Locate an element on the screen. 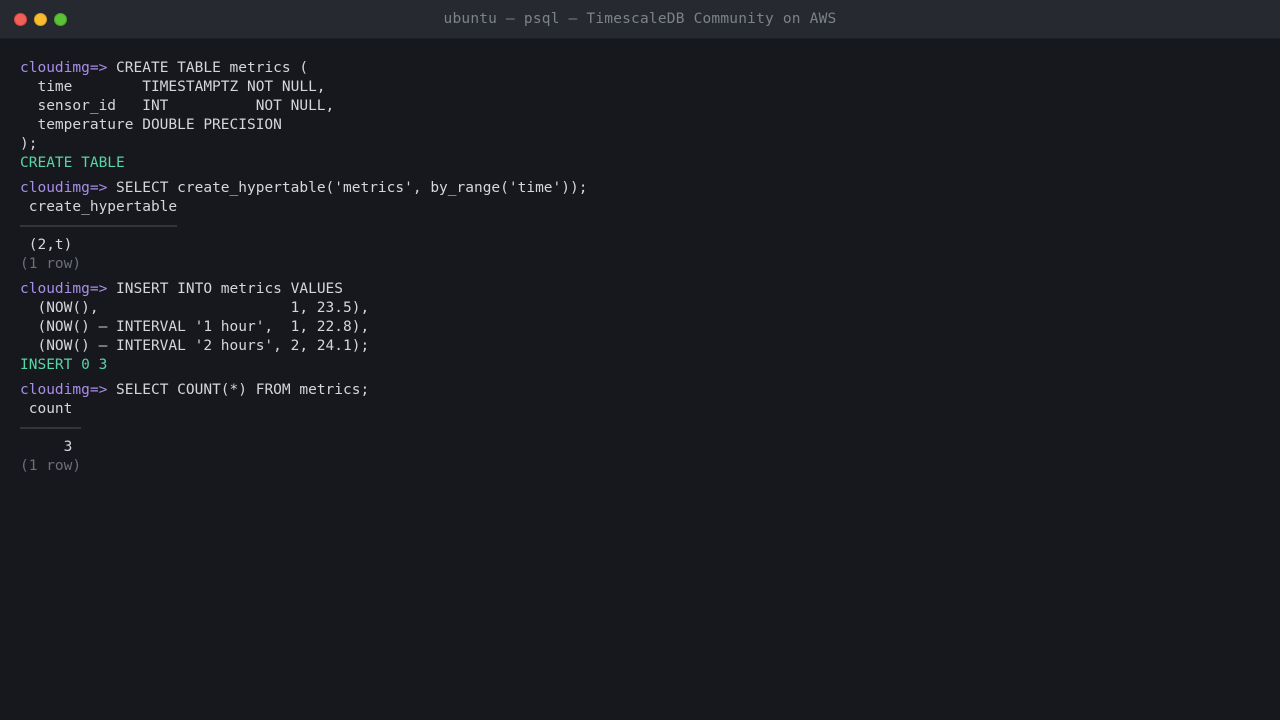 This screenshot has width=1280, height=720. result-value: 3 is located at coordinates (46, 447).